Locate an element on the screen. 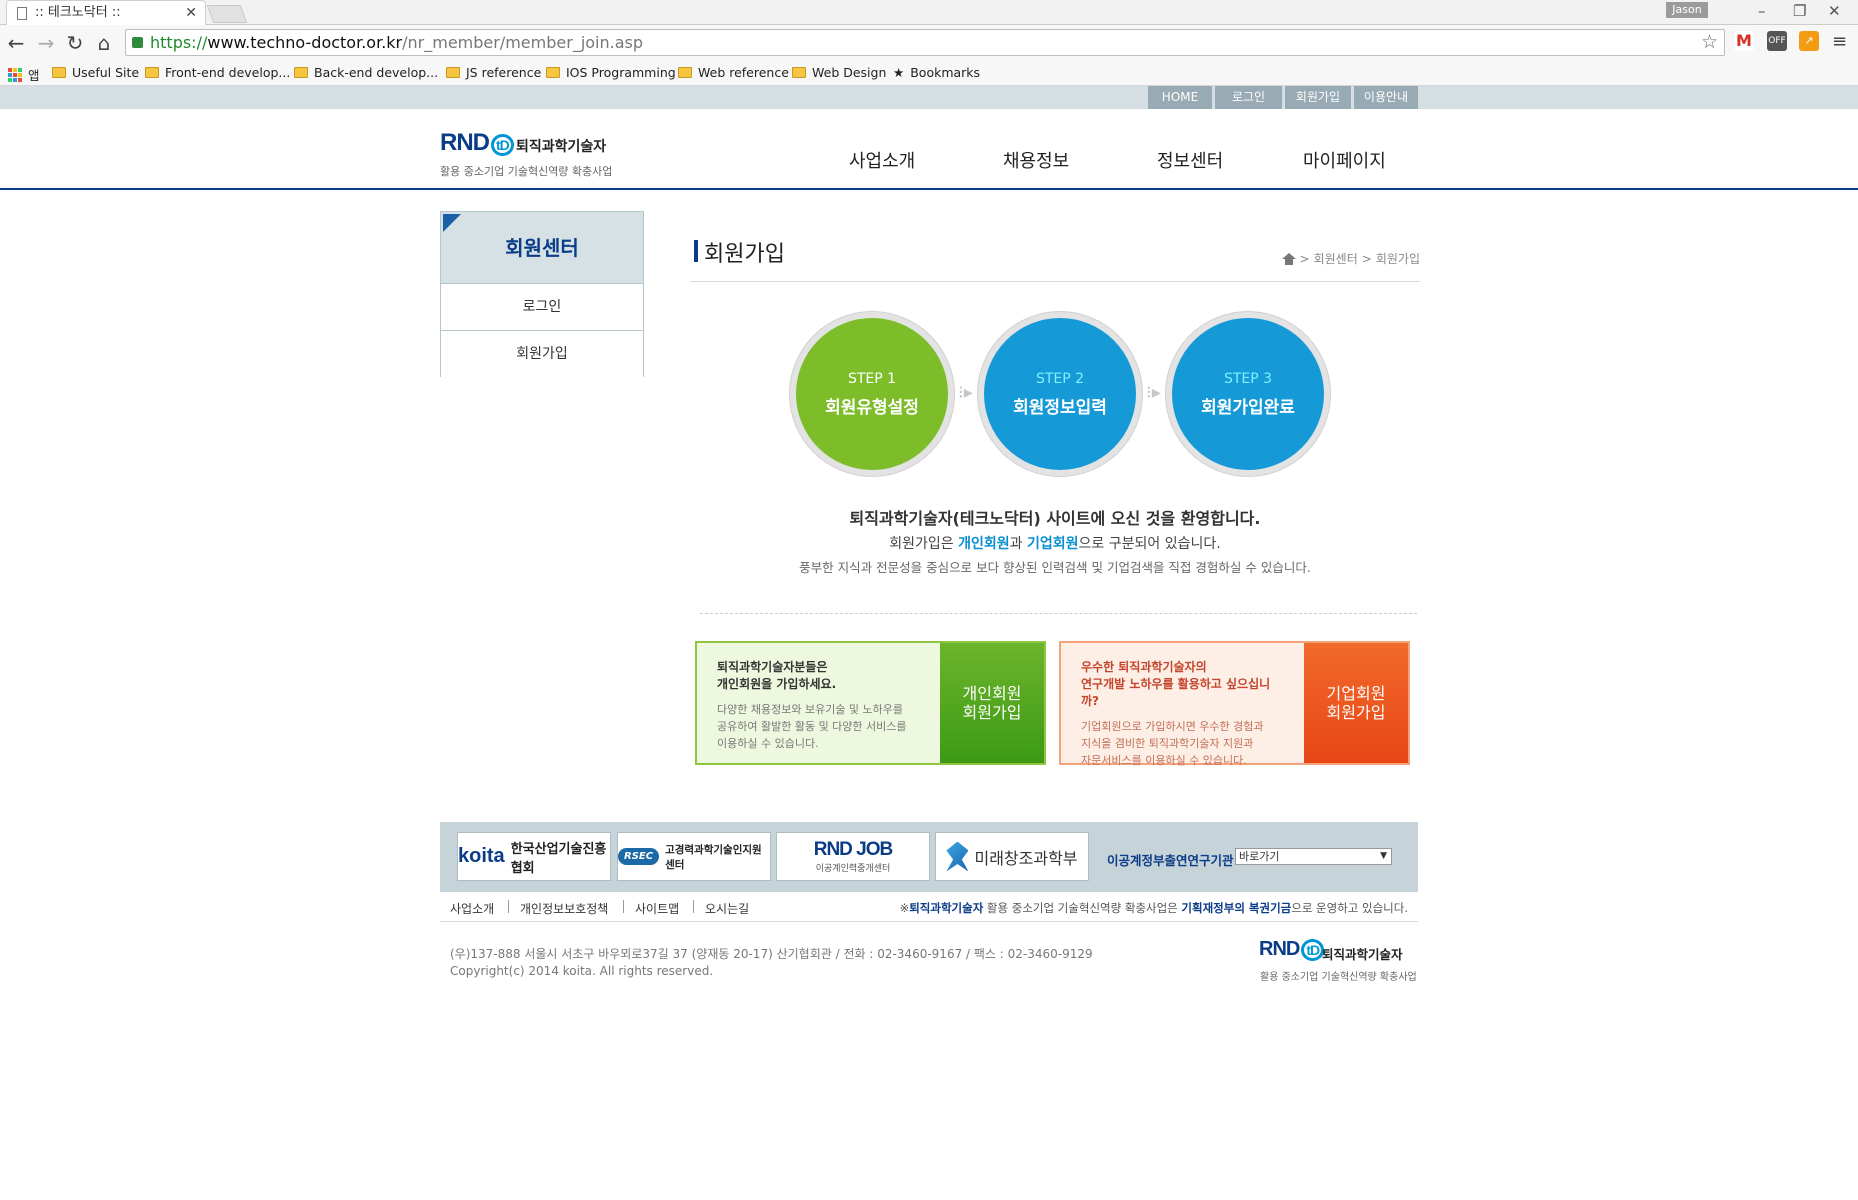 The width and height of the screenshot is (1858, 1200). company-join-heading: 우수한 퇴직과학기술자의 연구개발 노하우를 활용하고 싶으십니까? is located at coordinates (1176, 684).